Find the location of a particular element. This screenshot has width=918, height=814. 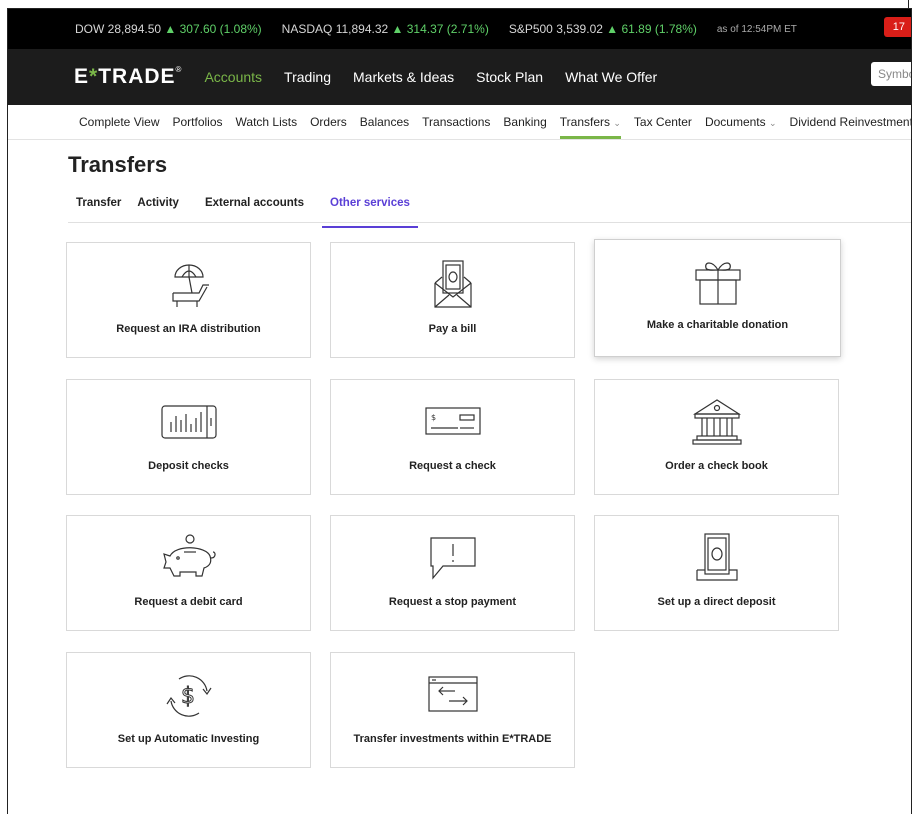

subnav-balances: Balances is located at coordinates (384, 122).